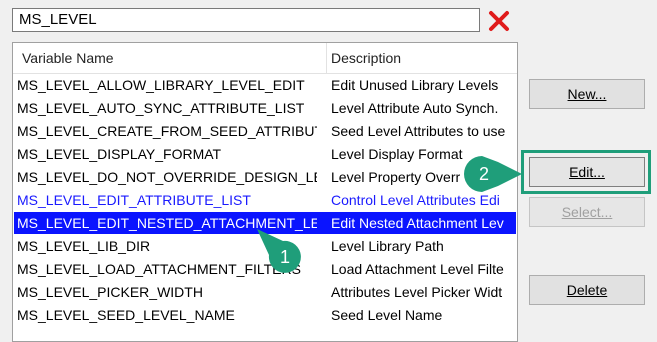  Describe the element at coordinates (415, 85) in the screenshot. I see `variable-description: Edit Unused Library Levels` at that location.